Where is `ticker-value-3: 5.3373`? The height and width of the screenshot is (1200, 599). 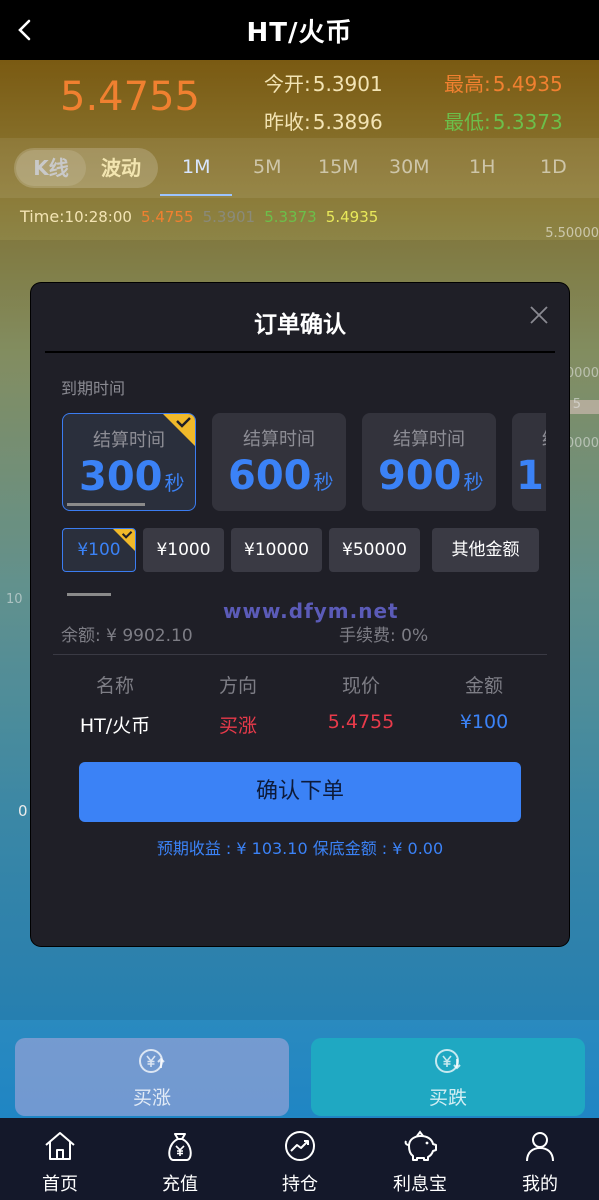 ticker-value-3: 5.3373 is located at coordinates (290, 217).